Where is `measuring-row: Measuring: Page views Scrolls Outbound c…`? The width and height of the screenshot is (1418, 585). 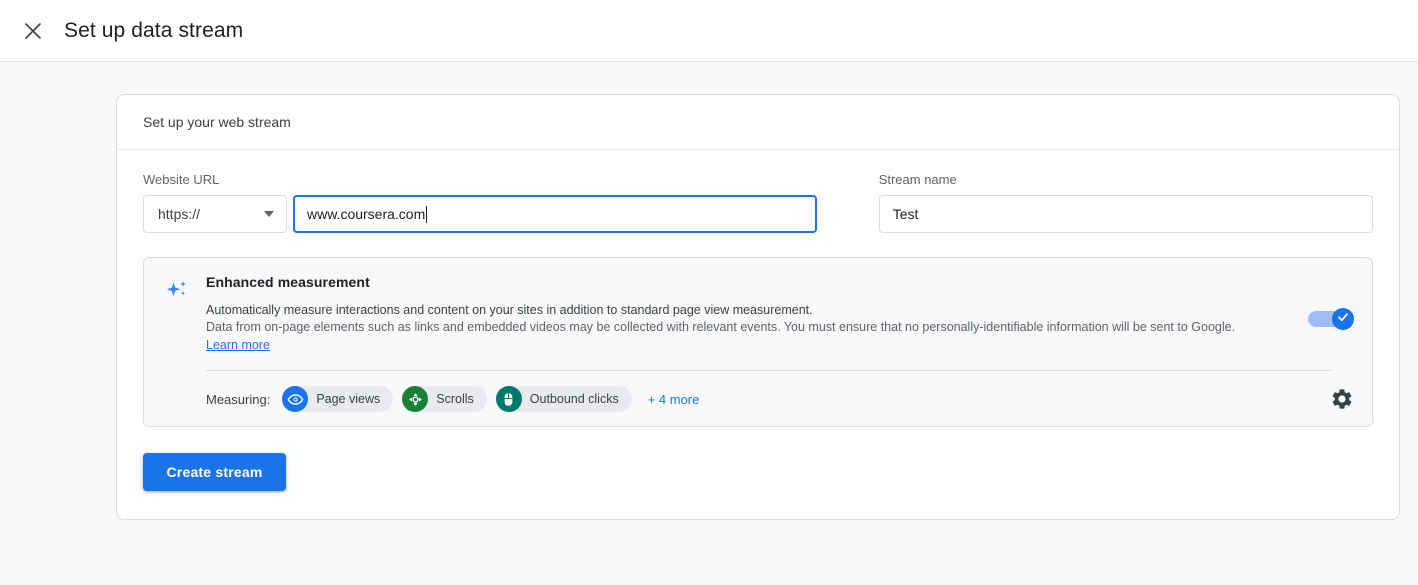
measuring-row: Measuring: Page views Scrolls Outbound c… is located at coordinates (780, 399).